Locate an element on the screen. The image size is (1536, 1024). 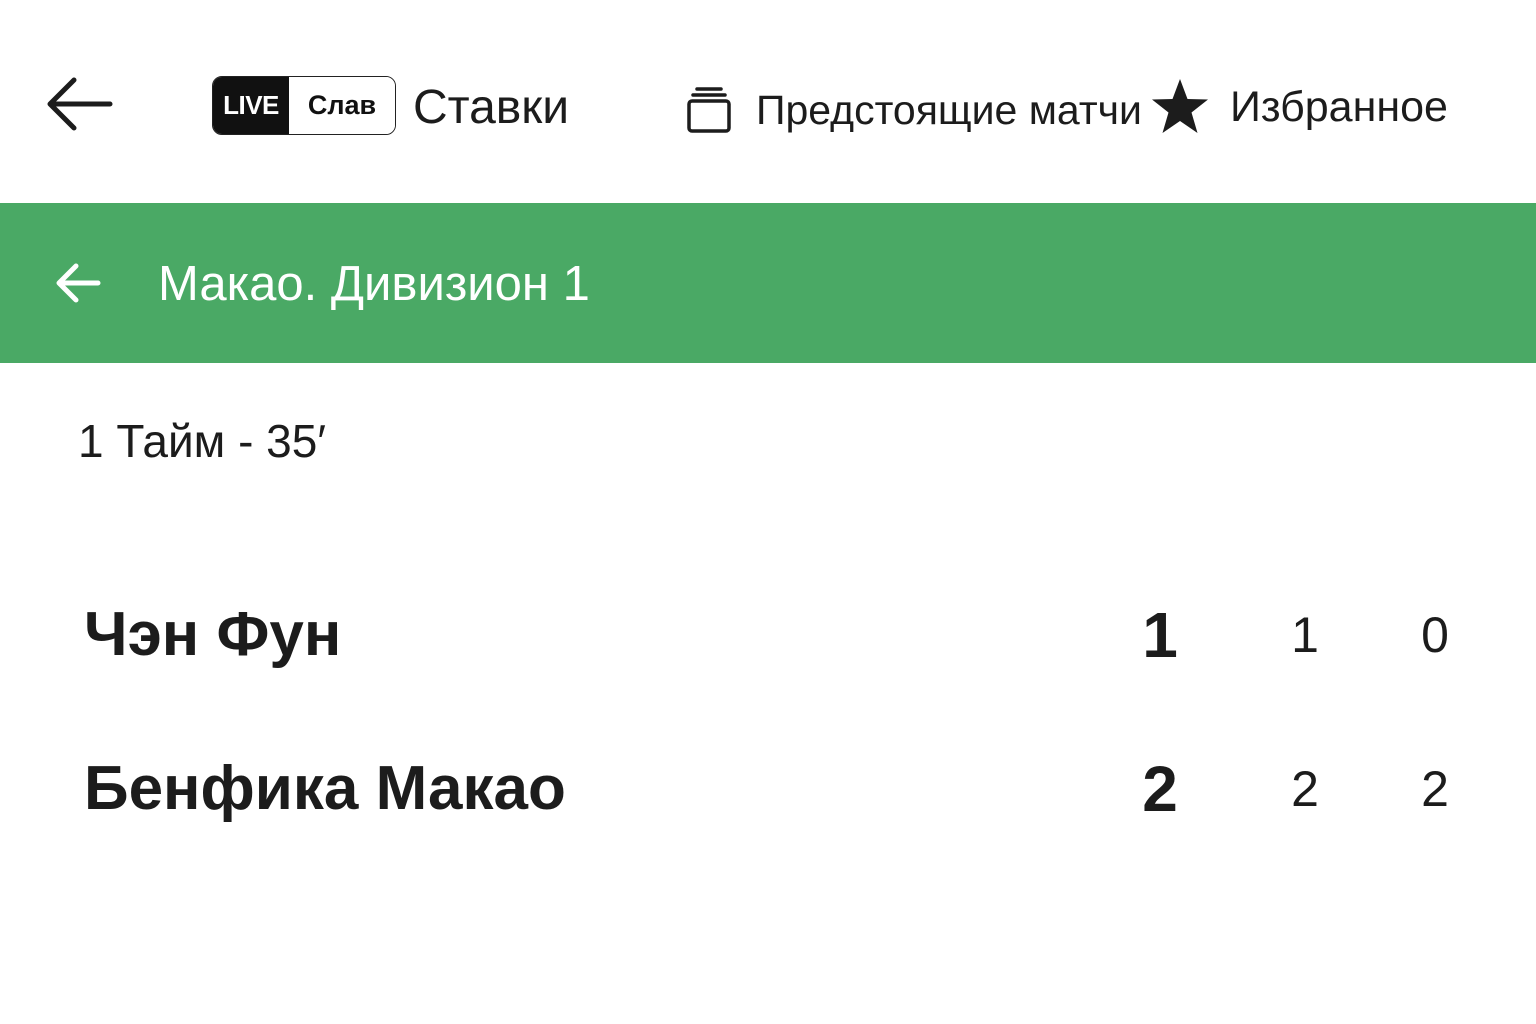
back-button is located at coordinates (79, 104).